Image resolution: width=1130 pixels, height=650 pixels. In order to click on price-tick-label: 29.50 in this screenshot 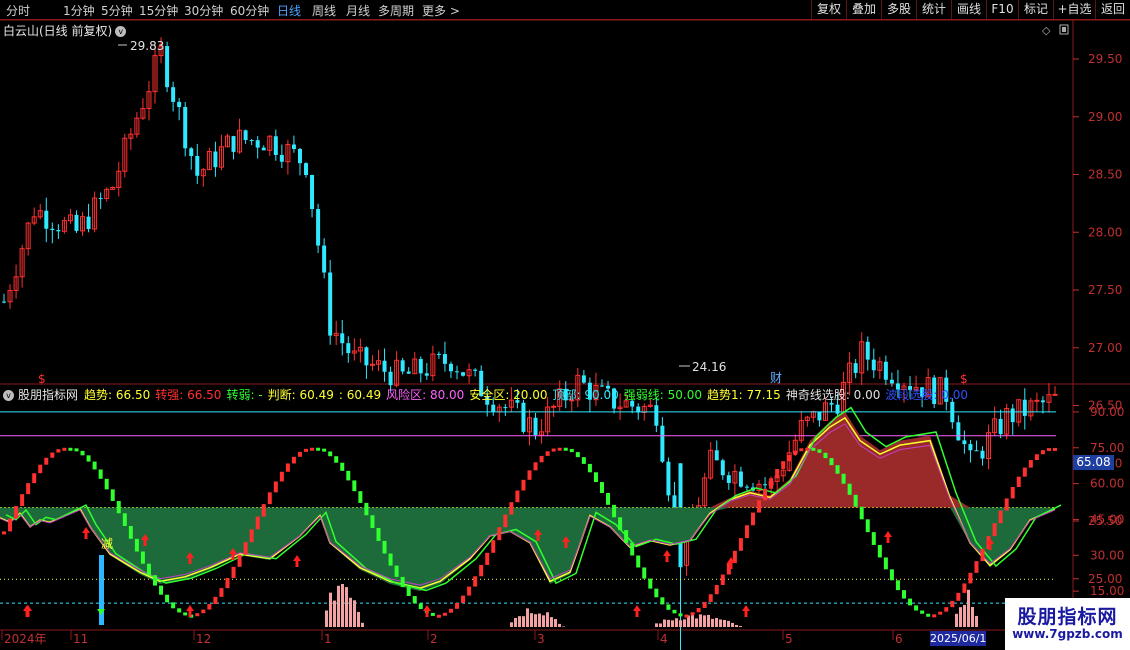, I will do `click(1105, 59)`.